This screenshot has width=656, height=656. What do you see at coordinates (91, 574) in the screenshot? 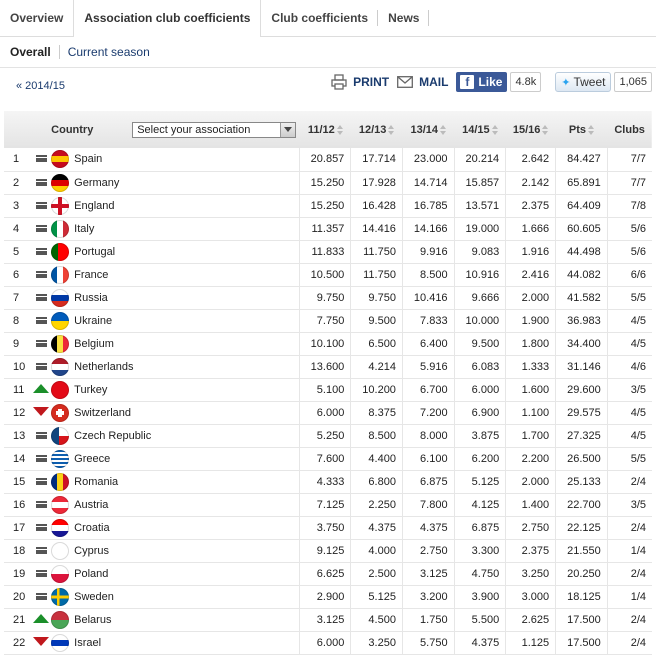
I see `country-name: Poland` at bounding box center [91, 574].